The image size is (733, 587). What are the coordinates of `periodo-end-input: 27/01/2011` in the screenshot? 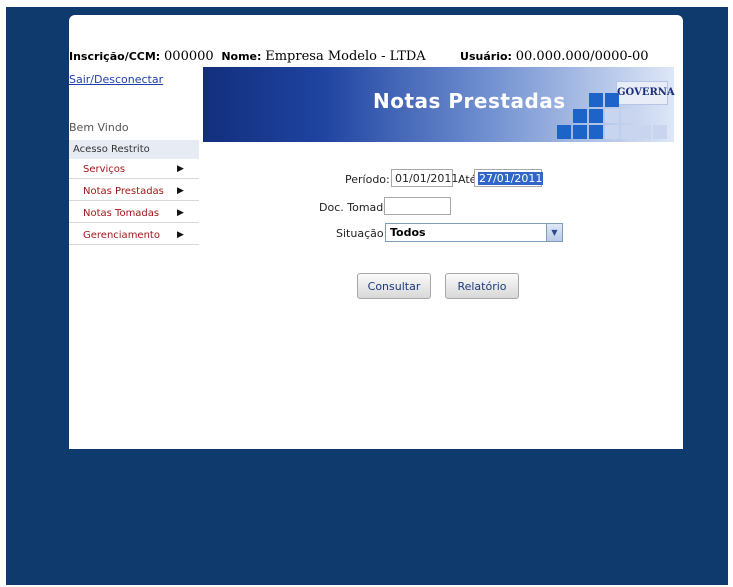 It's located at (509, 178).